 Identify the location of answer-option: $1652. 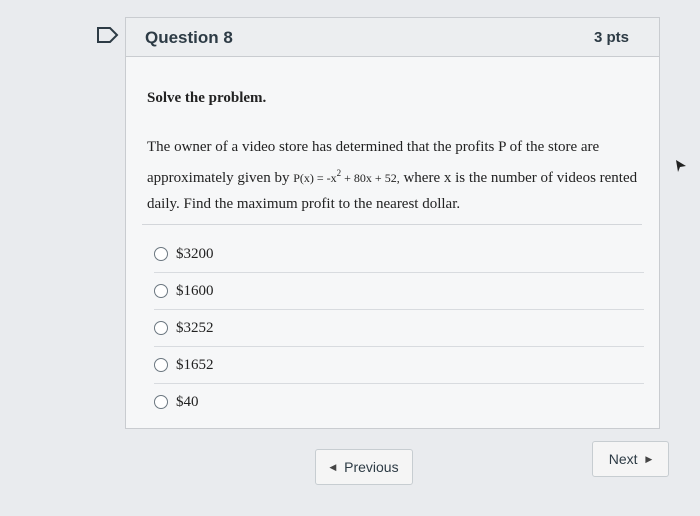
(399, 365).